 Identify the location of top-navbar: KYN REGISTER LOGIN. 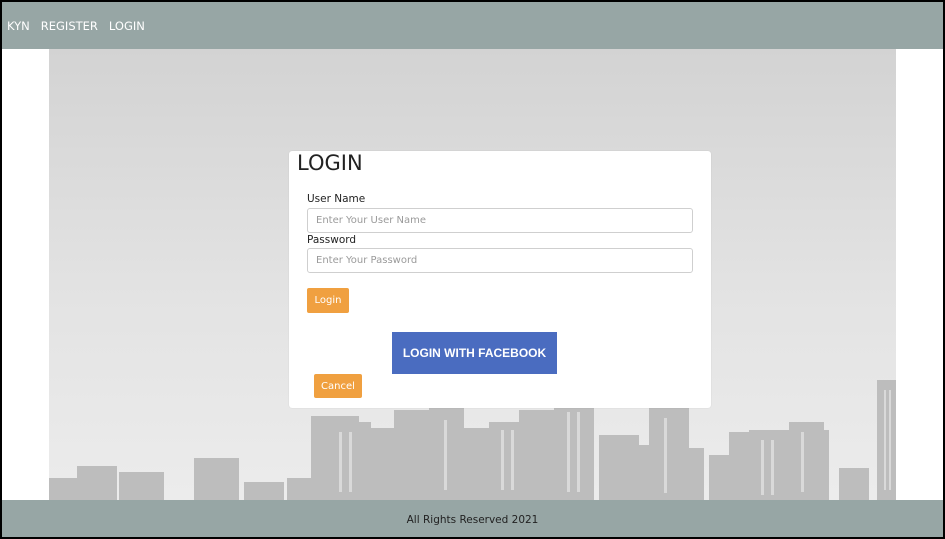
(472, 25).